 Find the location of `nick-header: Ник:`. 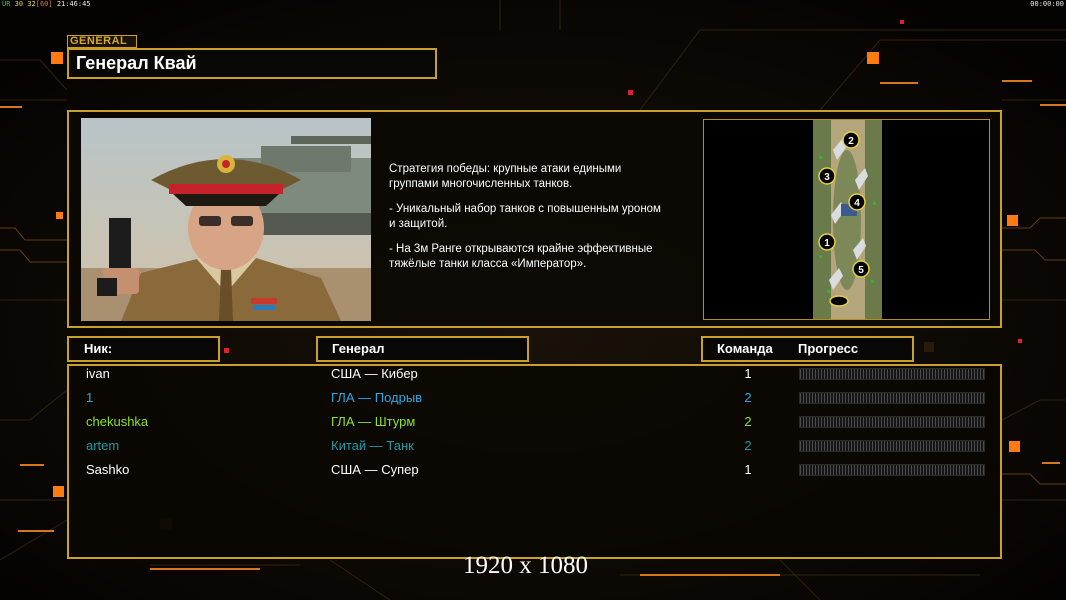

nick-header: Ник: is located at coordinates (98, 348).